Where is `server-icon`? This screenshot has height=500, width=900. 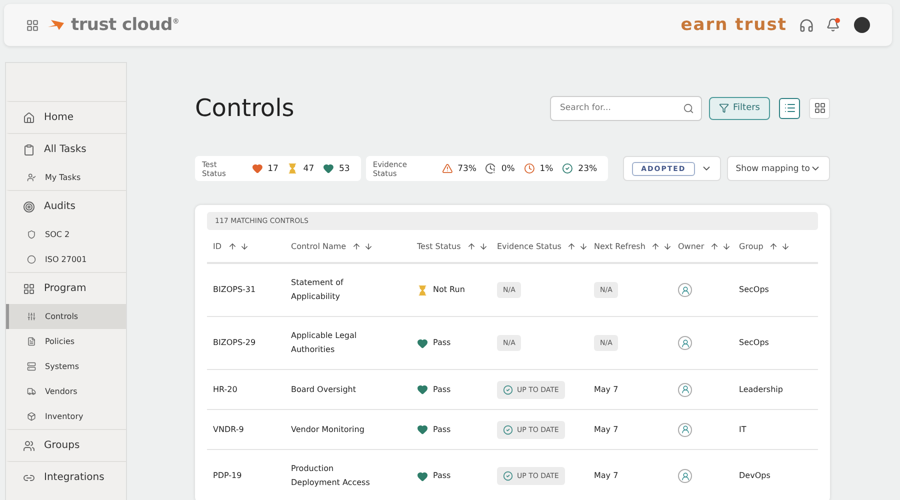
server-icon is located at coordinates (31, 366).